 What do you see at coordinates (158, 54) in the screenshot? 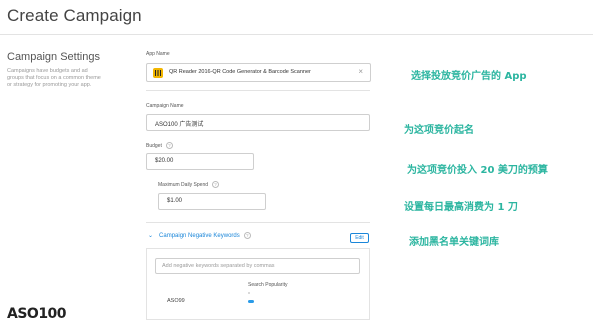
I see `app-name-label: App Name` at bounding box center [158, 54].